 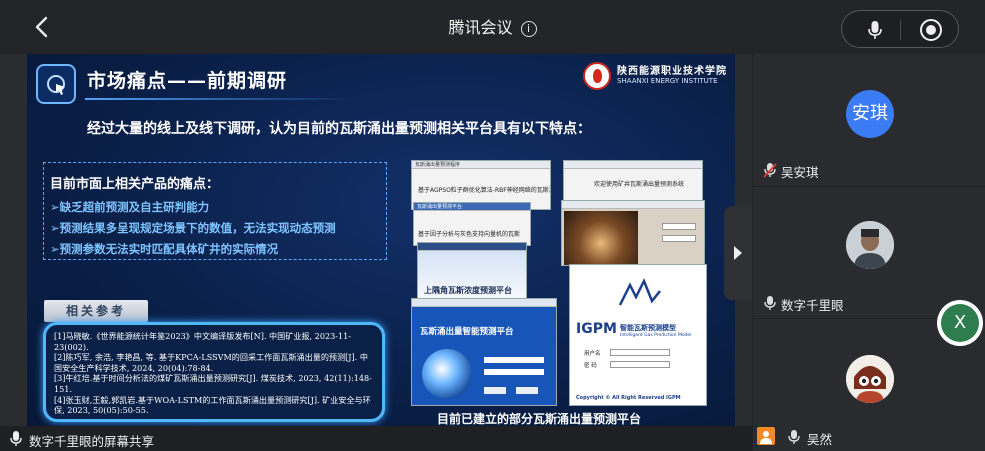 I want to click on controls-divider, so click(x=900, y=30).